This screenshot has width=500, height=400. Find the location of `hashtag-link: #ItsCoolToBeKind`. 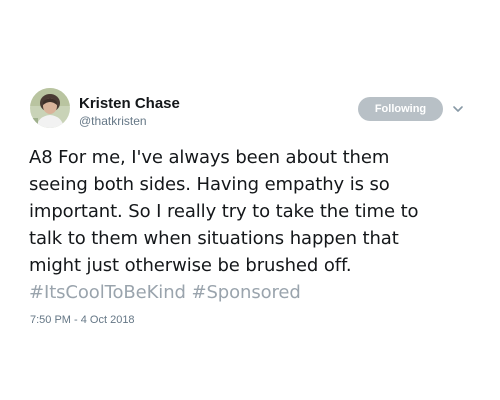

hashtag-link: #ItsCoolToBeKind is located at coordinates (107, 292).